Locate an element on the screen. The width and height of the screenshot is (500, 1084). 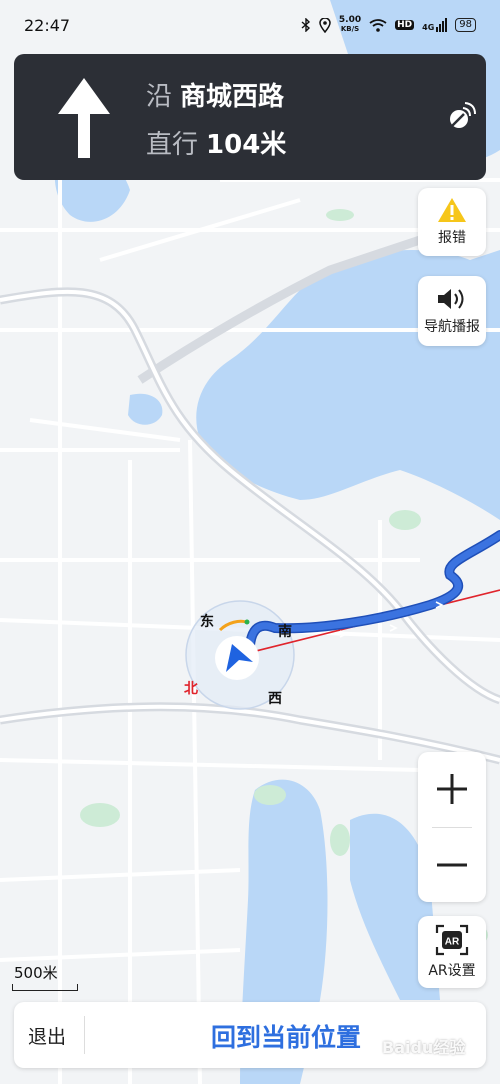
report-error-label: 报错 is located at coordinates (452, 238).